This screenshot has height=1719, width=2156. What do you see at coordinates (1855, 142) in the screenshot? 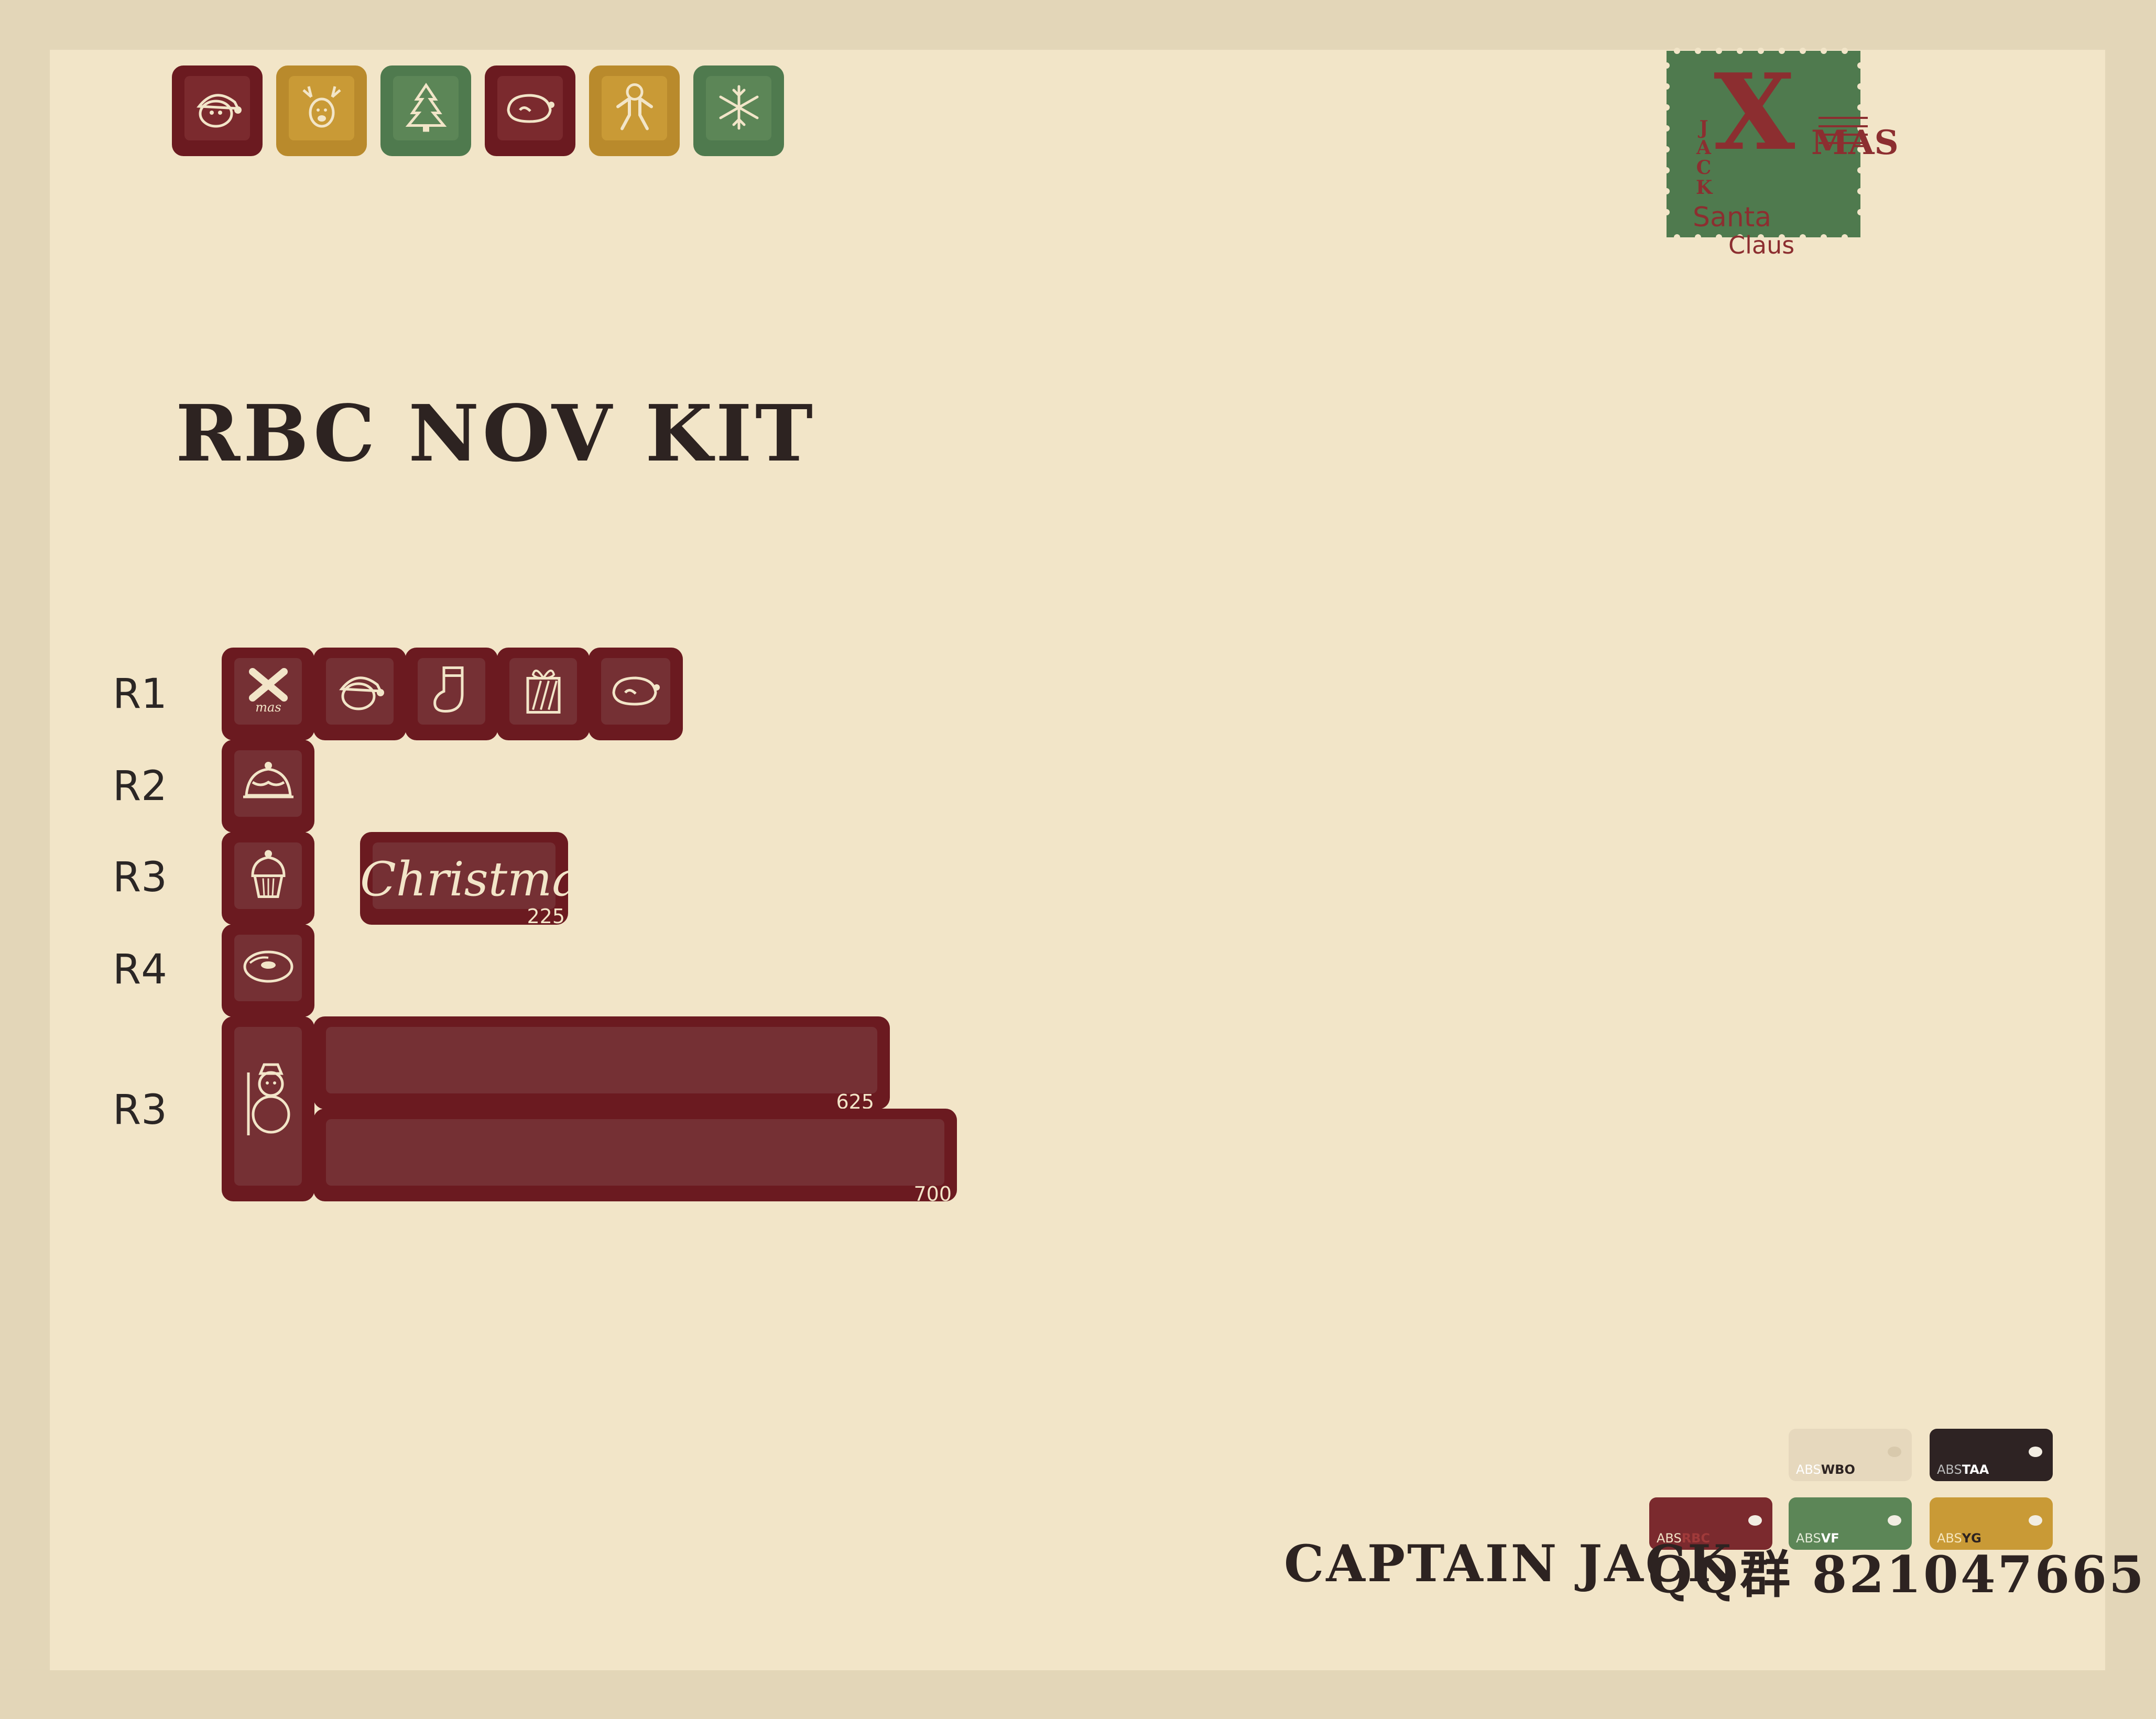
I see `stamp-mas: MAS` at bounding box center [1855, 142].